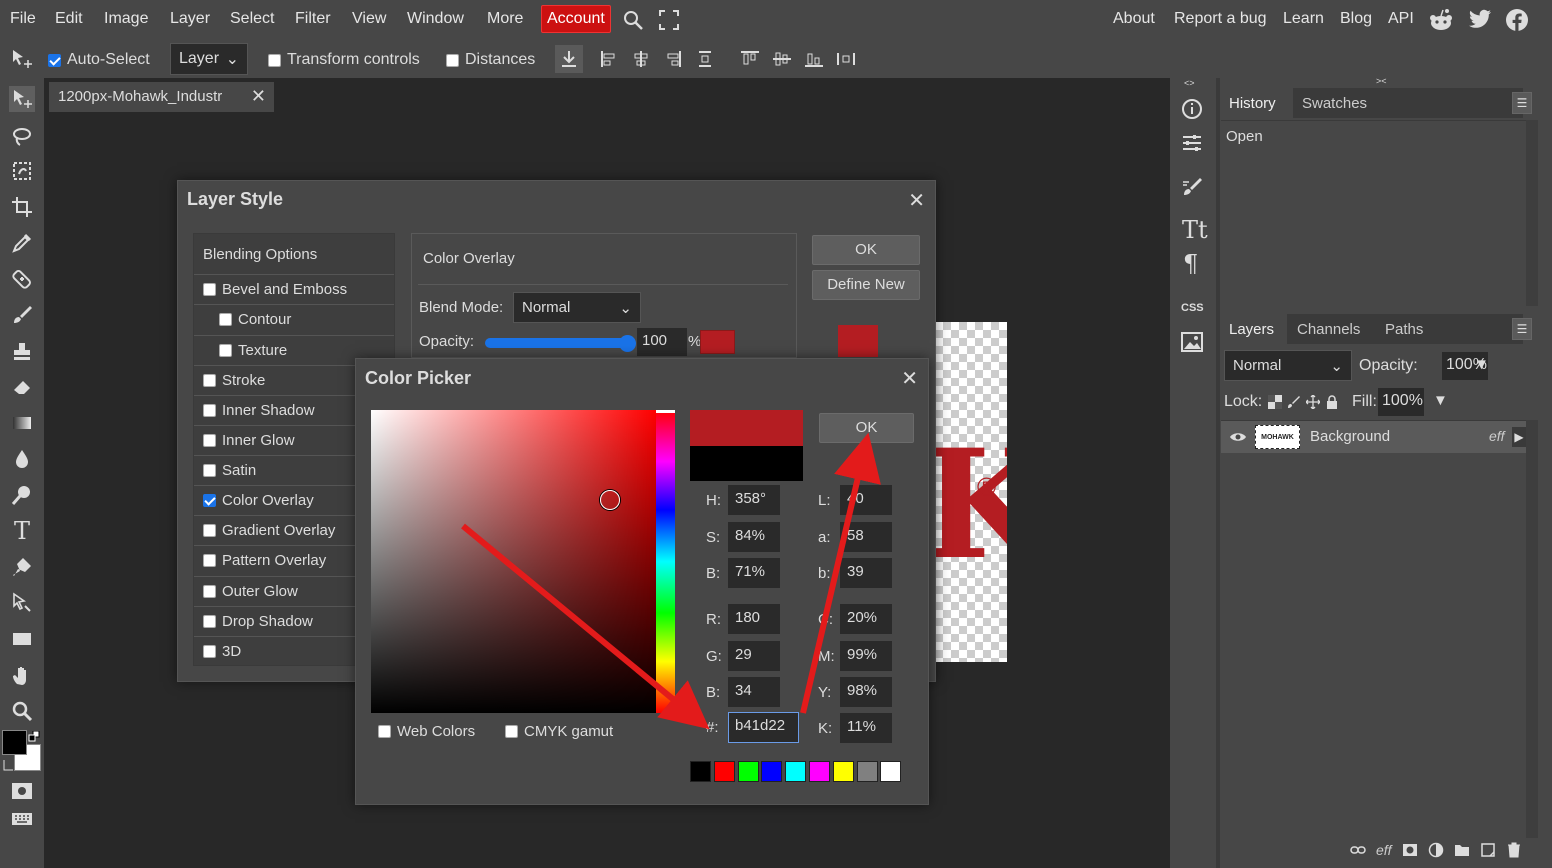 Image resolution: width=1552 pixels, height=868 pixels. Describe the element at coordinates (258, 96) in the screenshot. I see `close-tab-icon: ✕` at that location.